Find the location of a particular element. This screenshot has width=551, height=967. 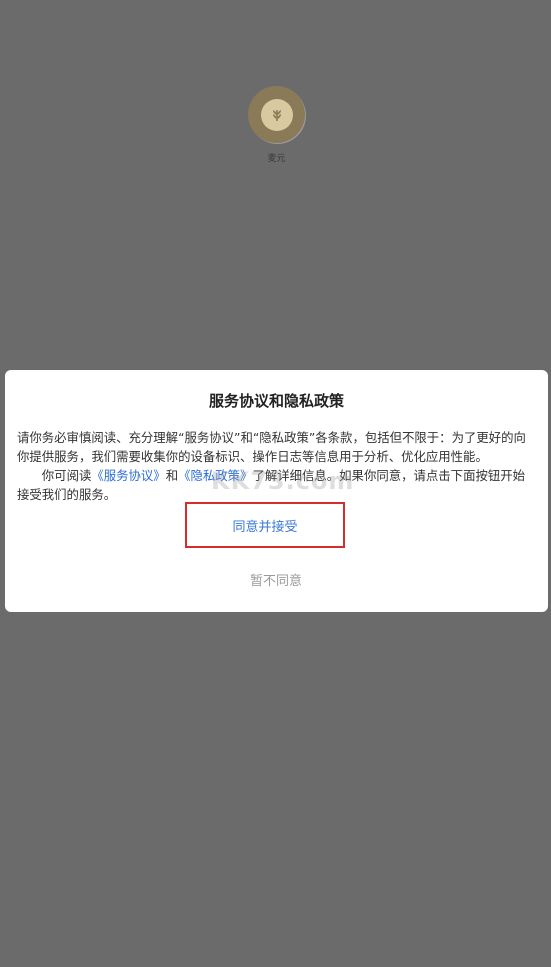

and-text: 和 is located at coordinates (172, 475).